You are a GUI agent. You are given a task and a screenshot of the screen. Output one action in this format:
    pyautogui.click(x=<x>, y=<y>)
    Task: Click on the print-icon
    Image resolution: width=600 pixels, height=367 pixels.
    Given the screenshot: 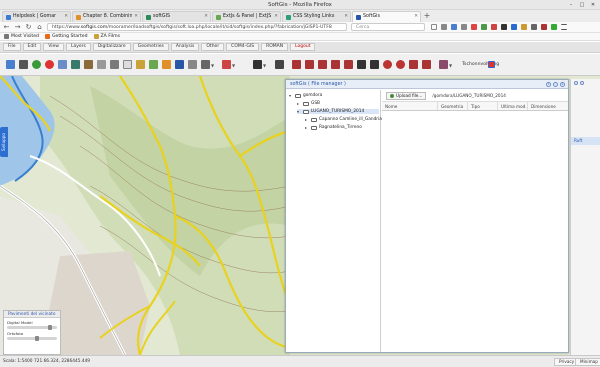 What is the action you would take?
    pyautogui.click(x=192, y=64)
    